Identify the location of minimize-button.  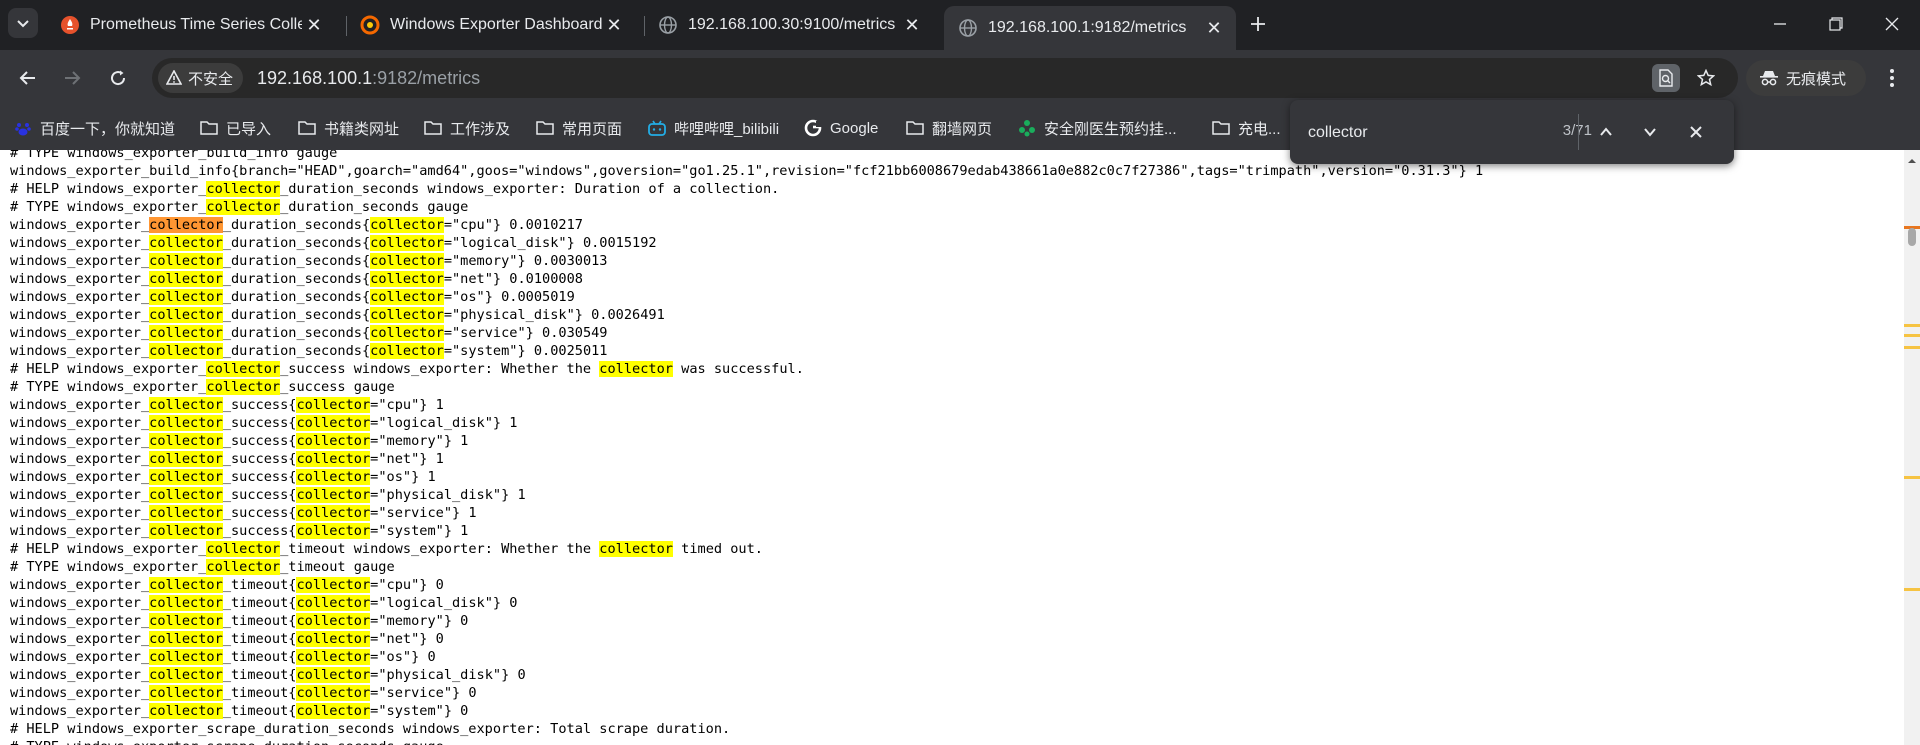
(1780, 24).